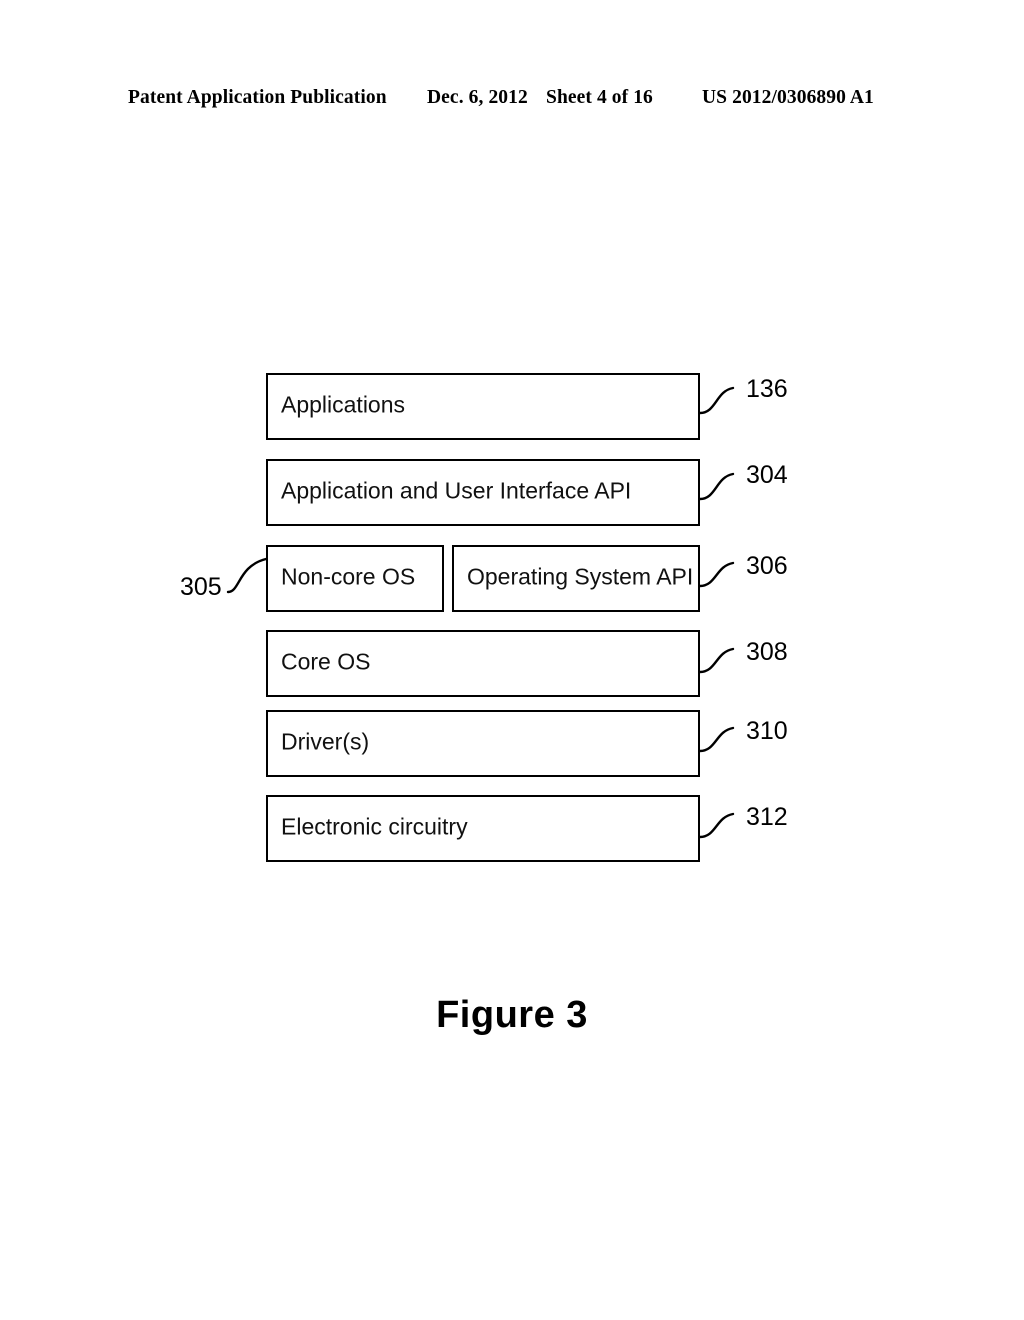 This screenshot has height=1320, width=1024. Describe the element at coordinates (483, 828) in the screenshot. I see `layer-box-electronic-circuitry: Electronic circuitry` at that location.